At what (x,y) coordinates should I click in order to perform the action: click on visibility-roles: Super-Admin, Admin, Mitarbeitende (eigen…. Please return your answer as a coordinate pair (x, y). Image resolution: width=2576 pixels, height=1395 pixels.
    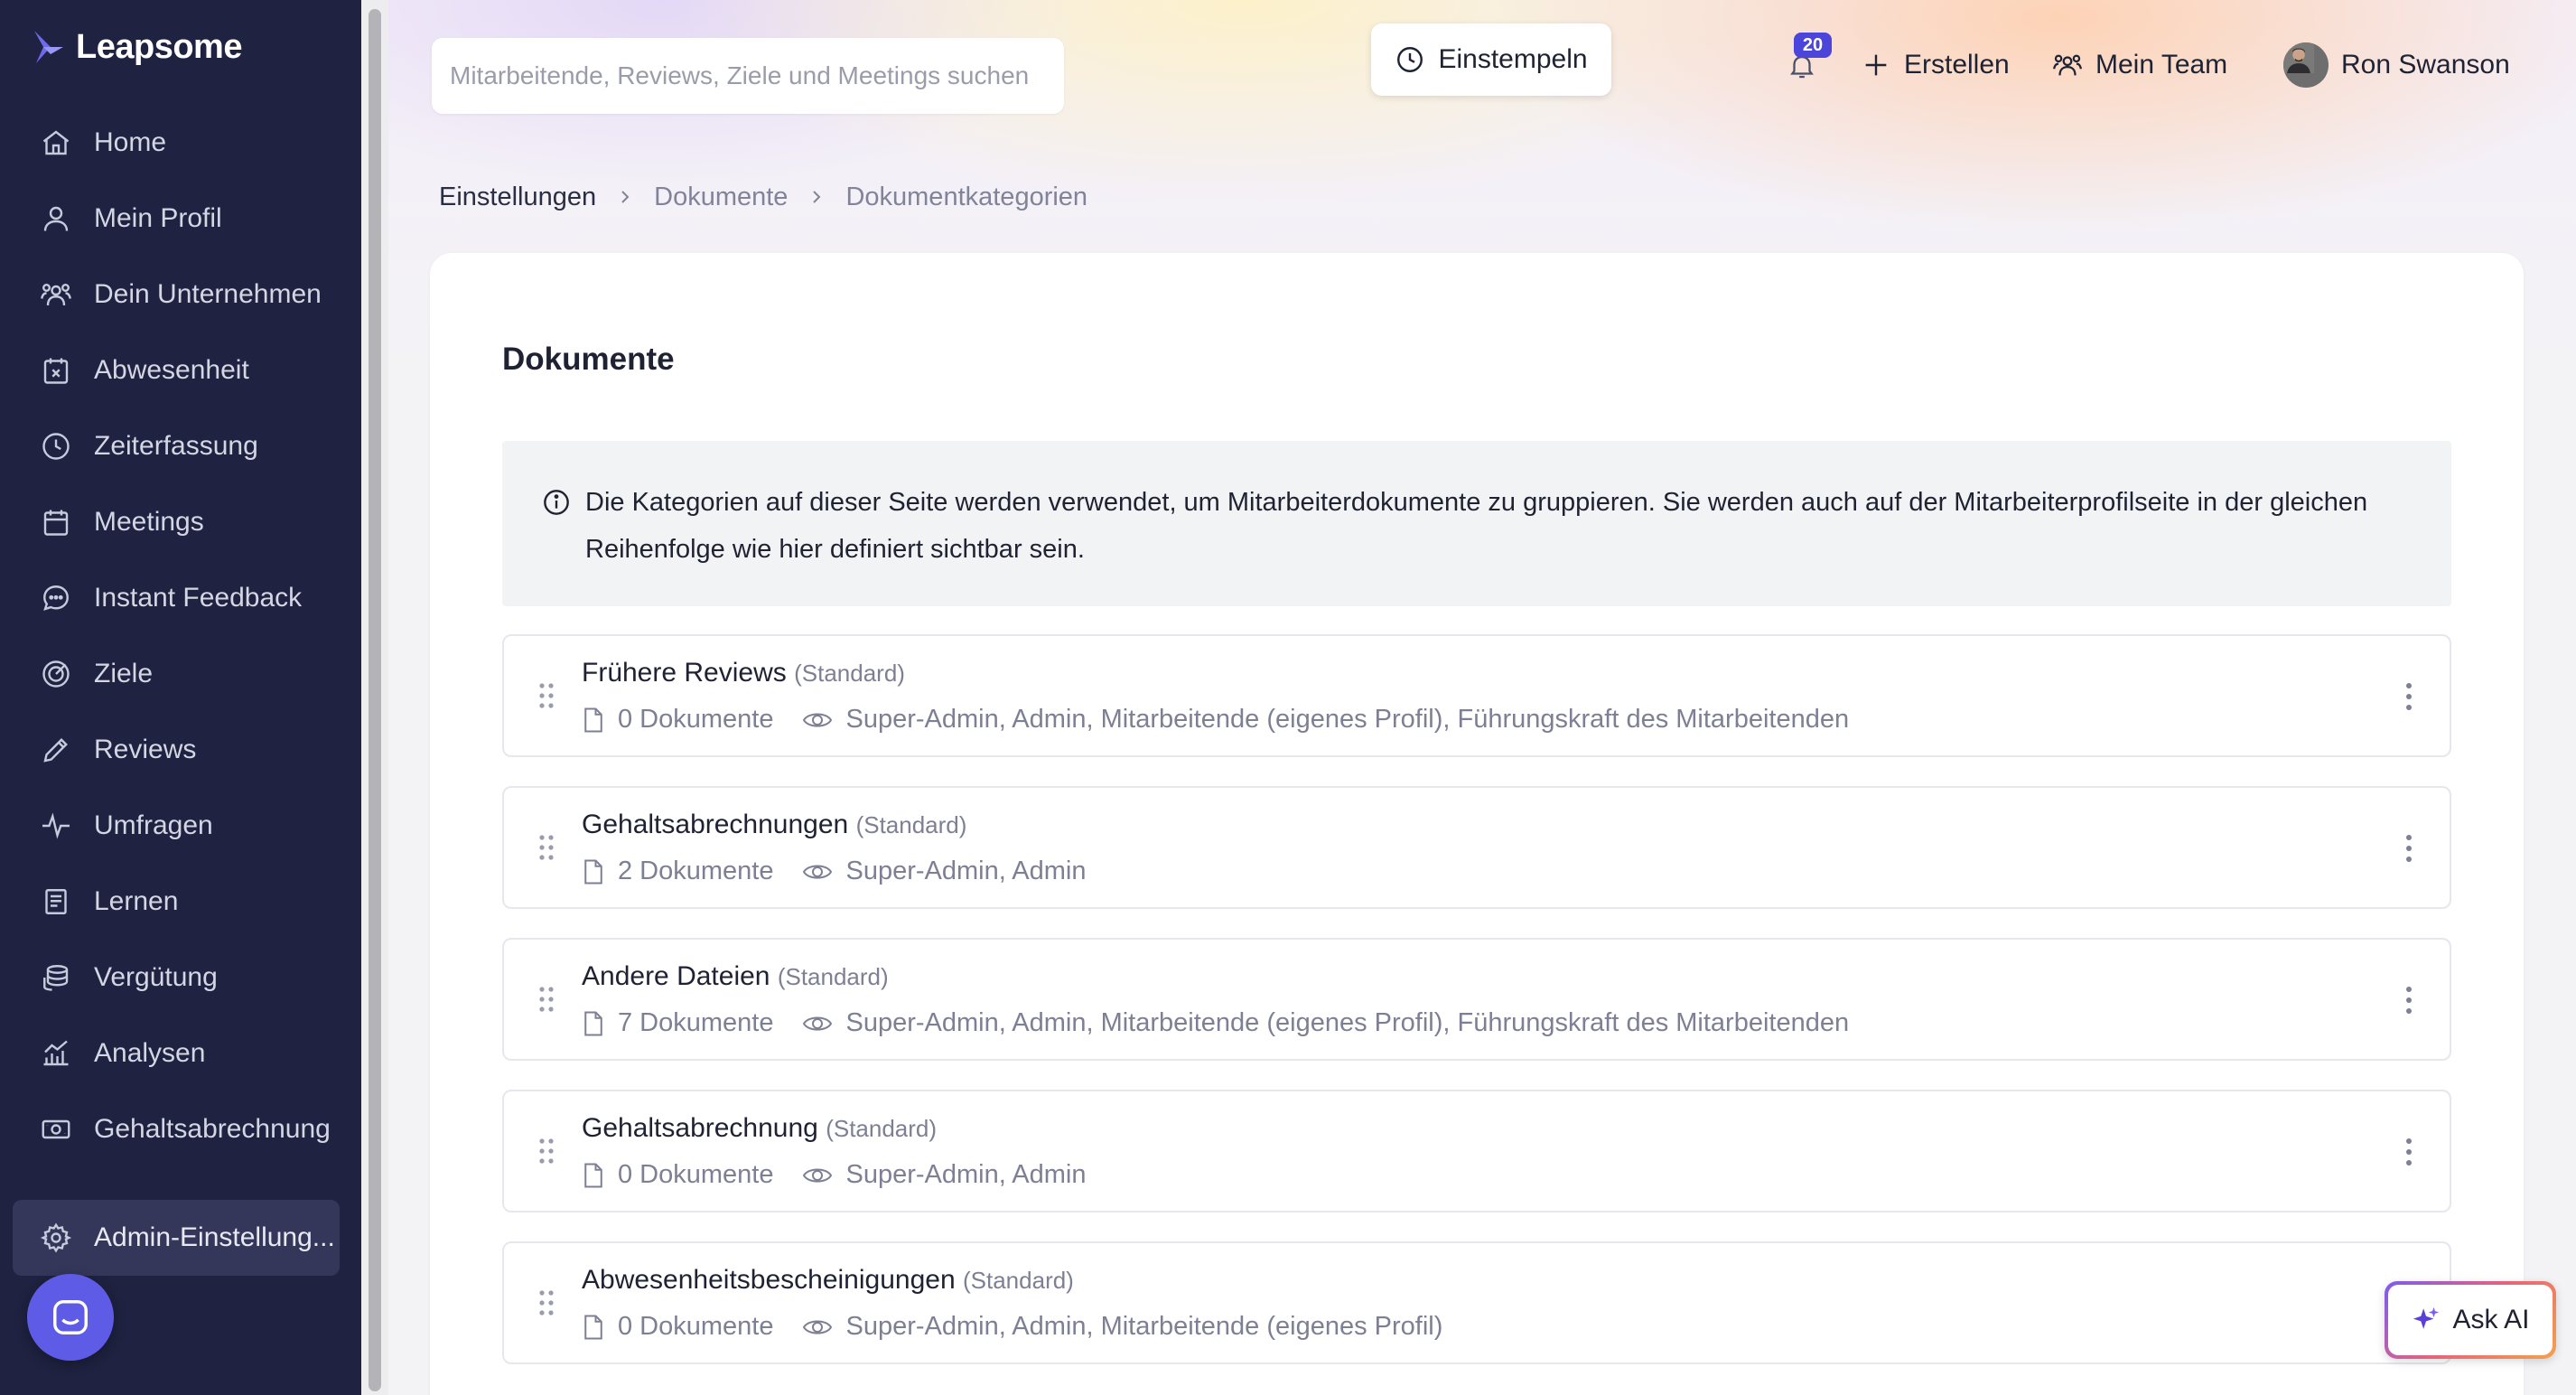
    Looking at the image, I should click on (1144, 1326).